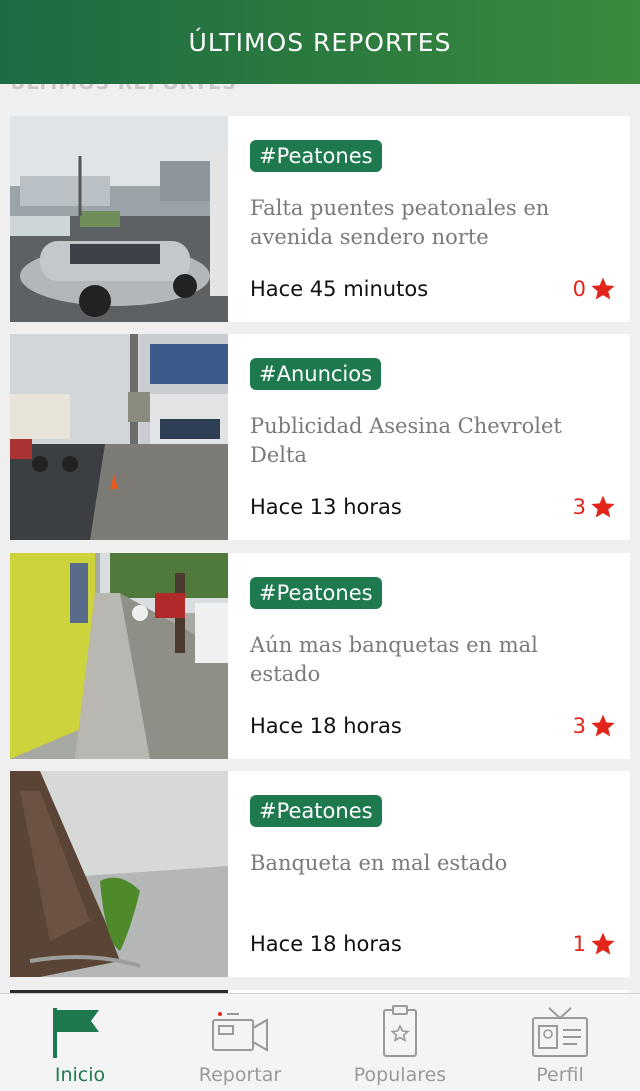  I want to click on tab-populares: Populares, so click(400, 1042).